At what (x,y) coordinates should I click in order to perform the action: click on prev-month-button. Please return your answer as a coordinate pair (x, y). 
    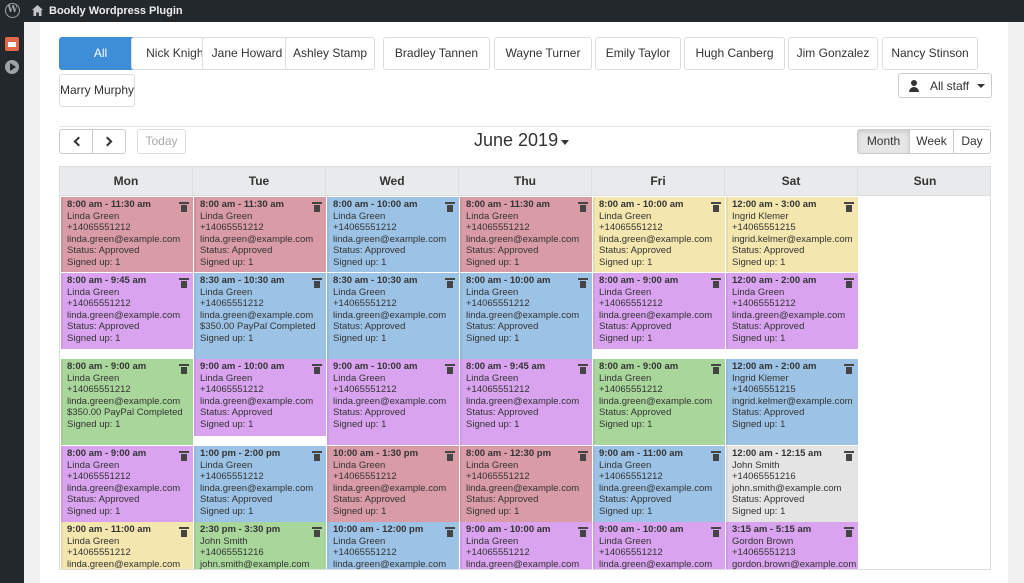
    Looking at the image, I should click on (76, 141).